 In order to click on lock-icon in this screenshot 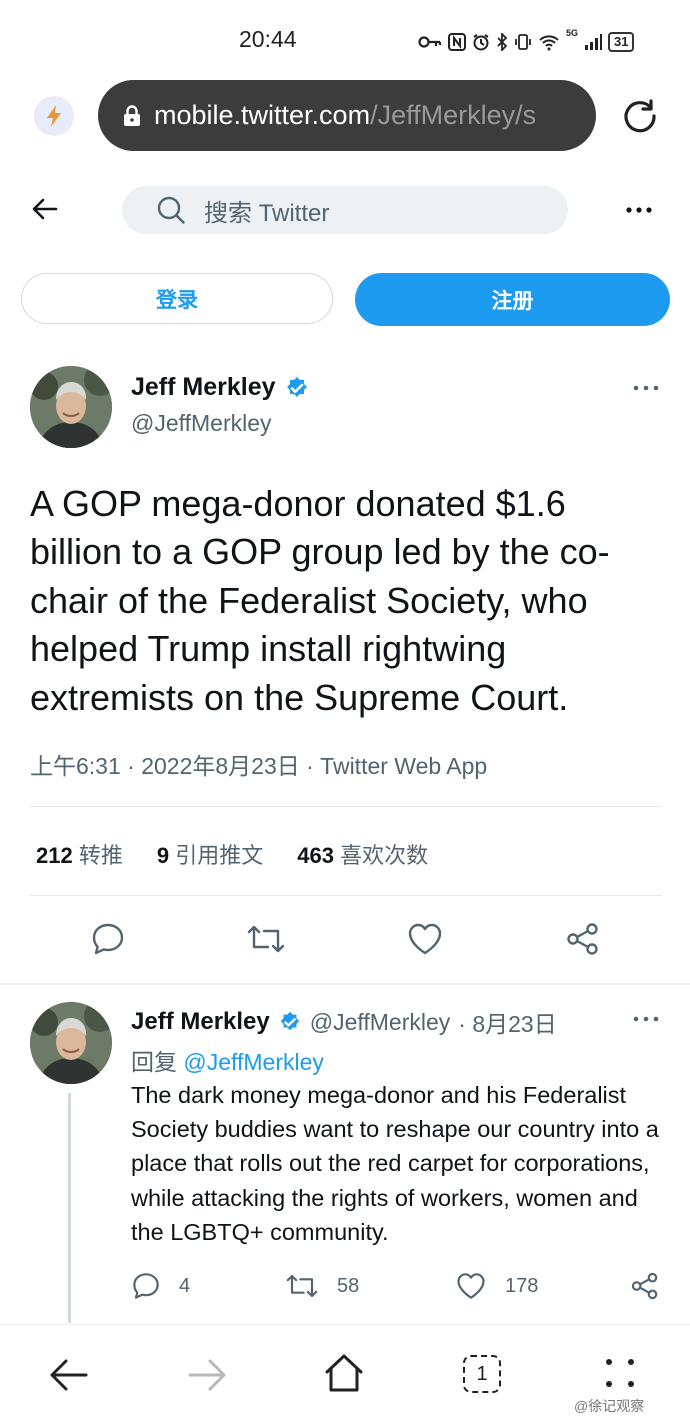, I will do `click(132, 115)`.